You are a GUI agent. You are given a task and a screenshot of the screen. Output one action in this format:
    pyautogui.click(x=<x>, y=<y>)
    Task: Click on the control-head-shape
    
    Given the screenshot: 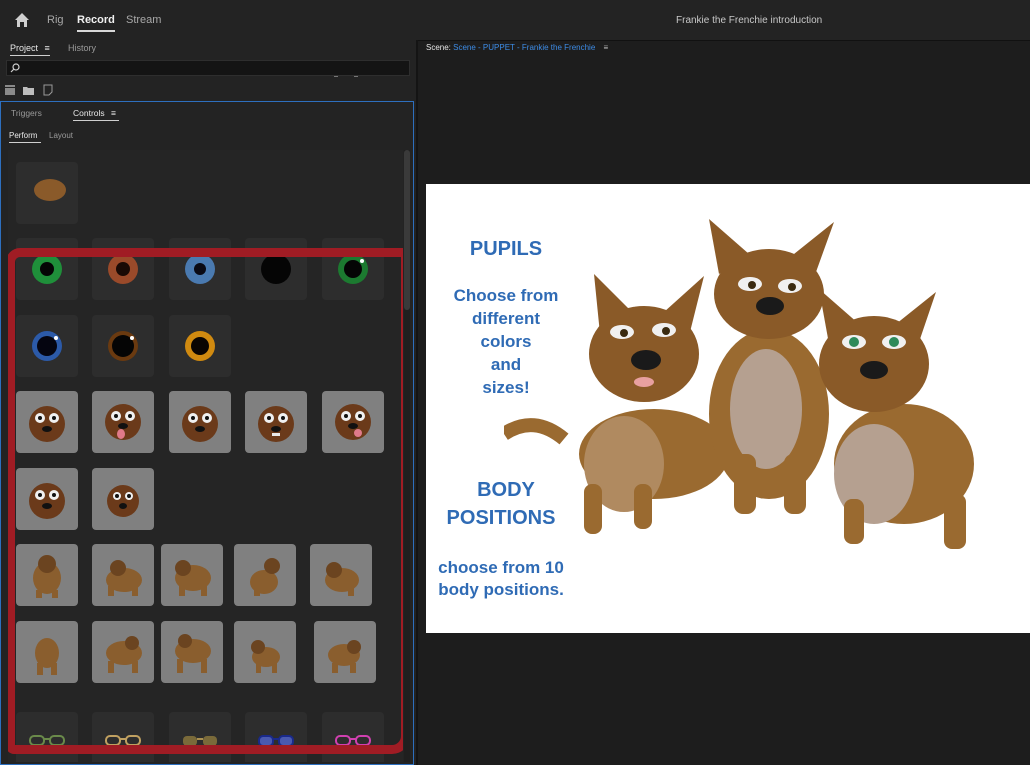 What is the action you would take?
    pyautogui.click(x=47, y=193)
    